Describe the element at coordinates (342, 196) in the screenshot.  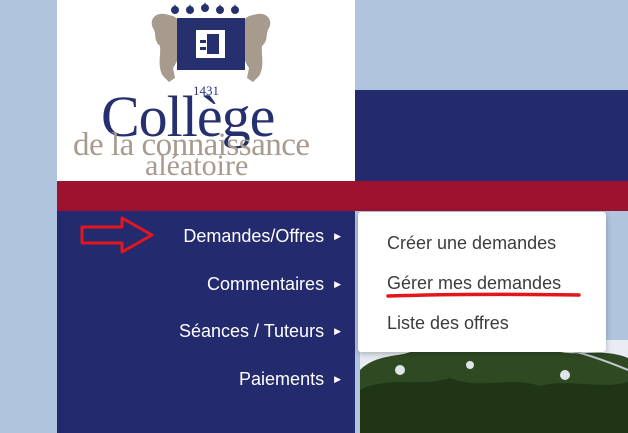
I see `red-accent-band` at that location.